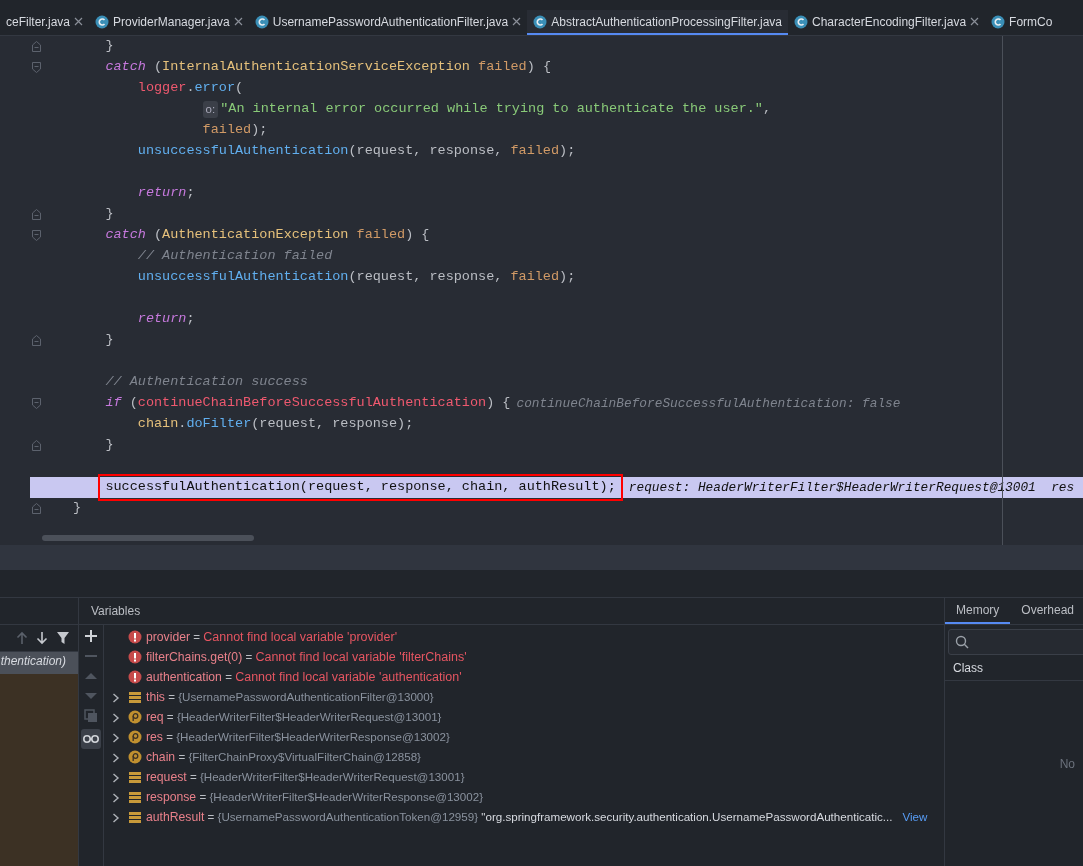  Describe the element at coordinates (360, 487) in the screenshot. I see `code-line: successfulAuthentication(request, response, chain, authResult);` at that location.